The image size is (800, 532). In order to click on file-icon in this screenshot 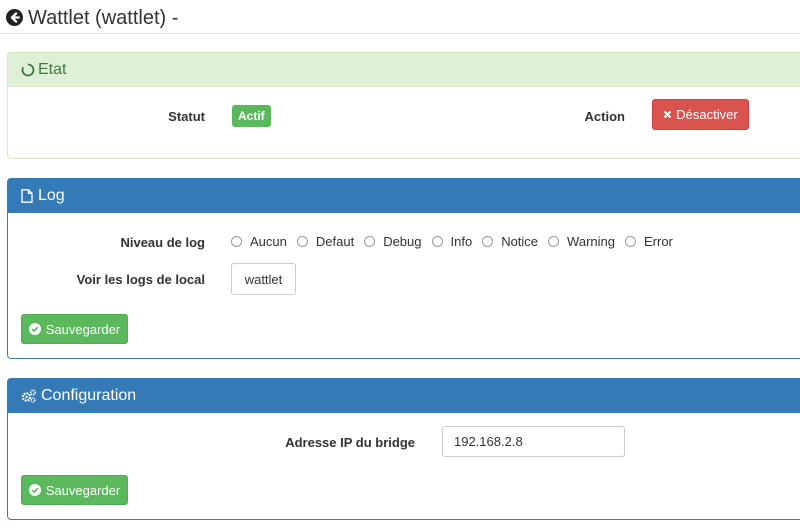, I will do `click(27, 196)`.